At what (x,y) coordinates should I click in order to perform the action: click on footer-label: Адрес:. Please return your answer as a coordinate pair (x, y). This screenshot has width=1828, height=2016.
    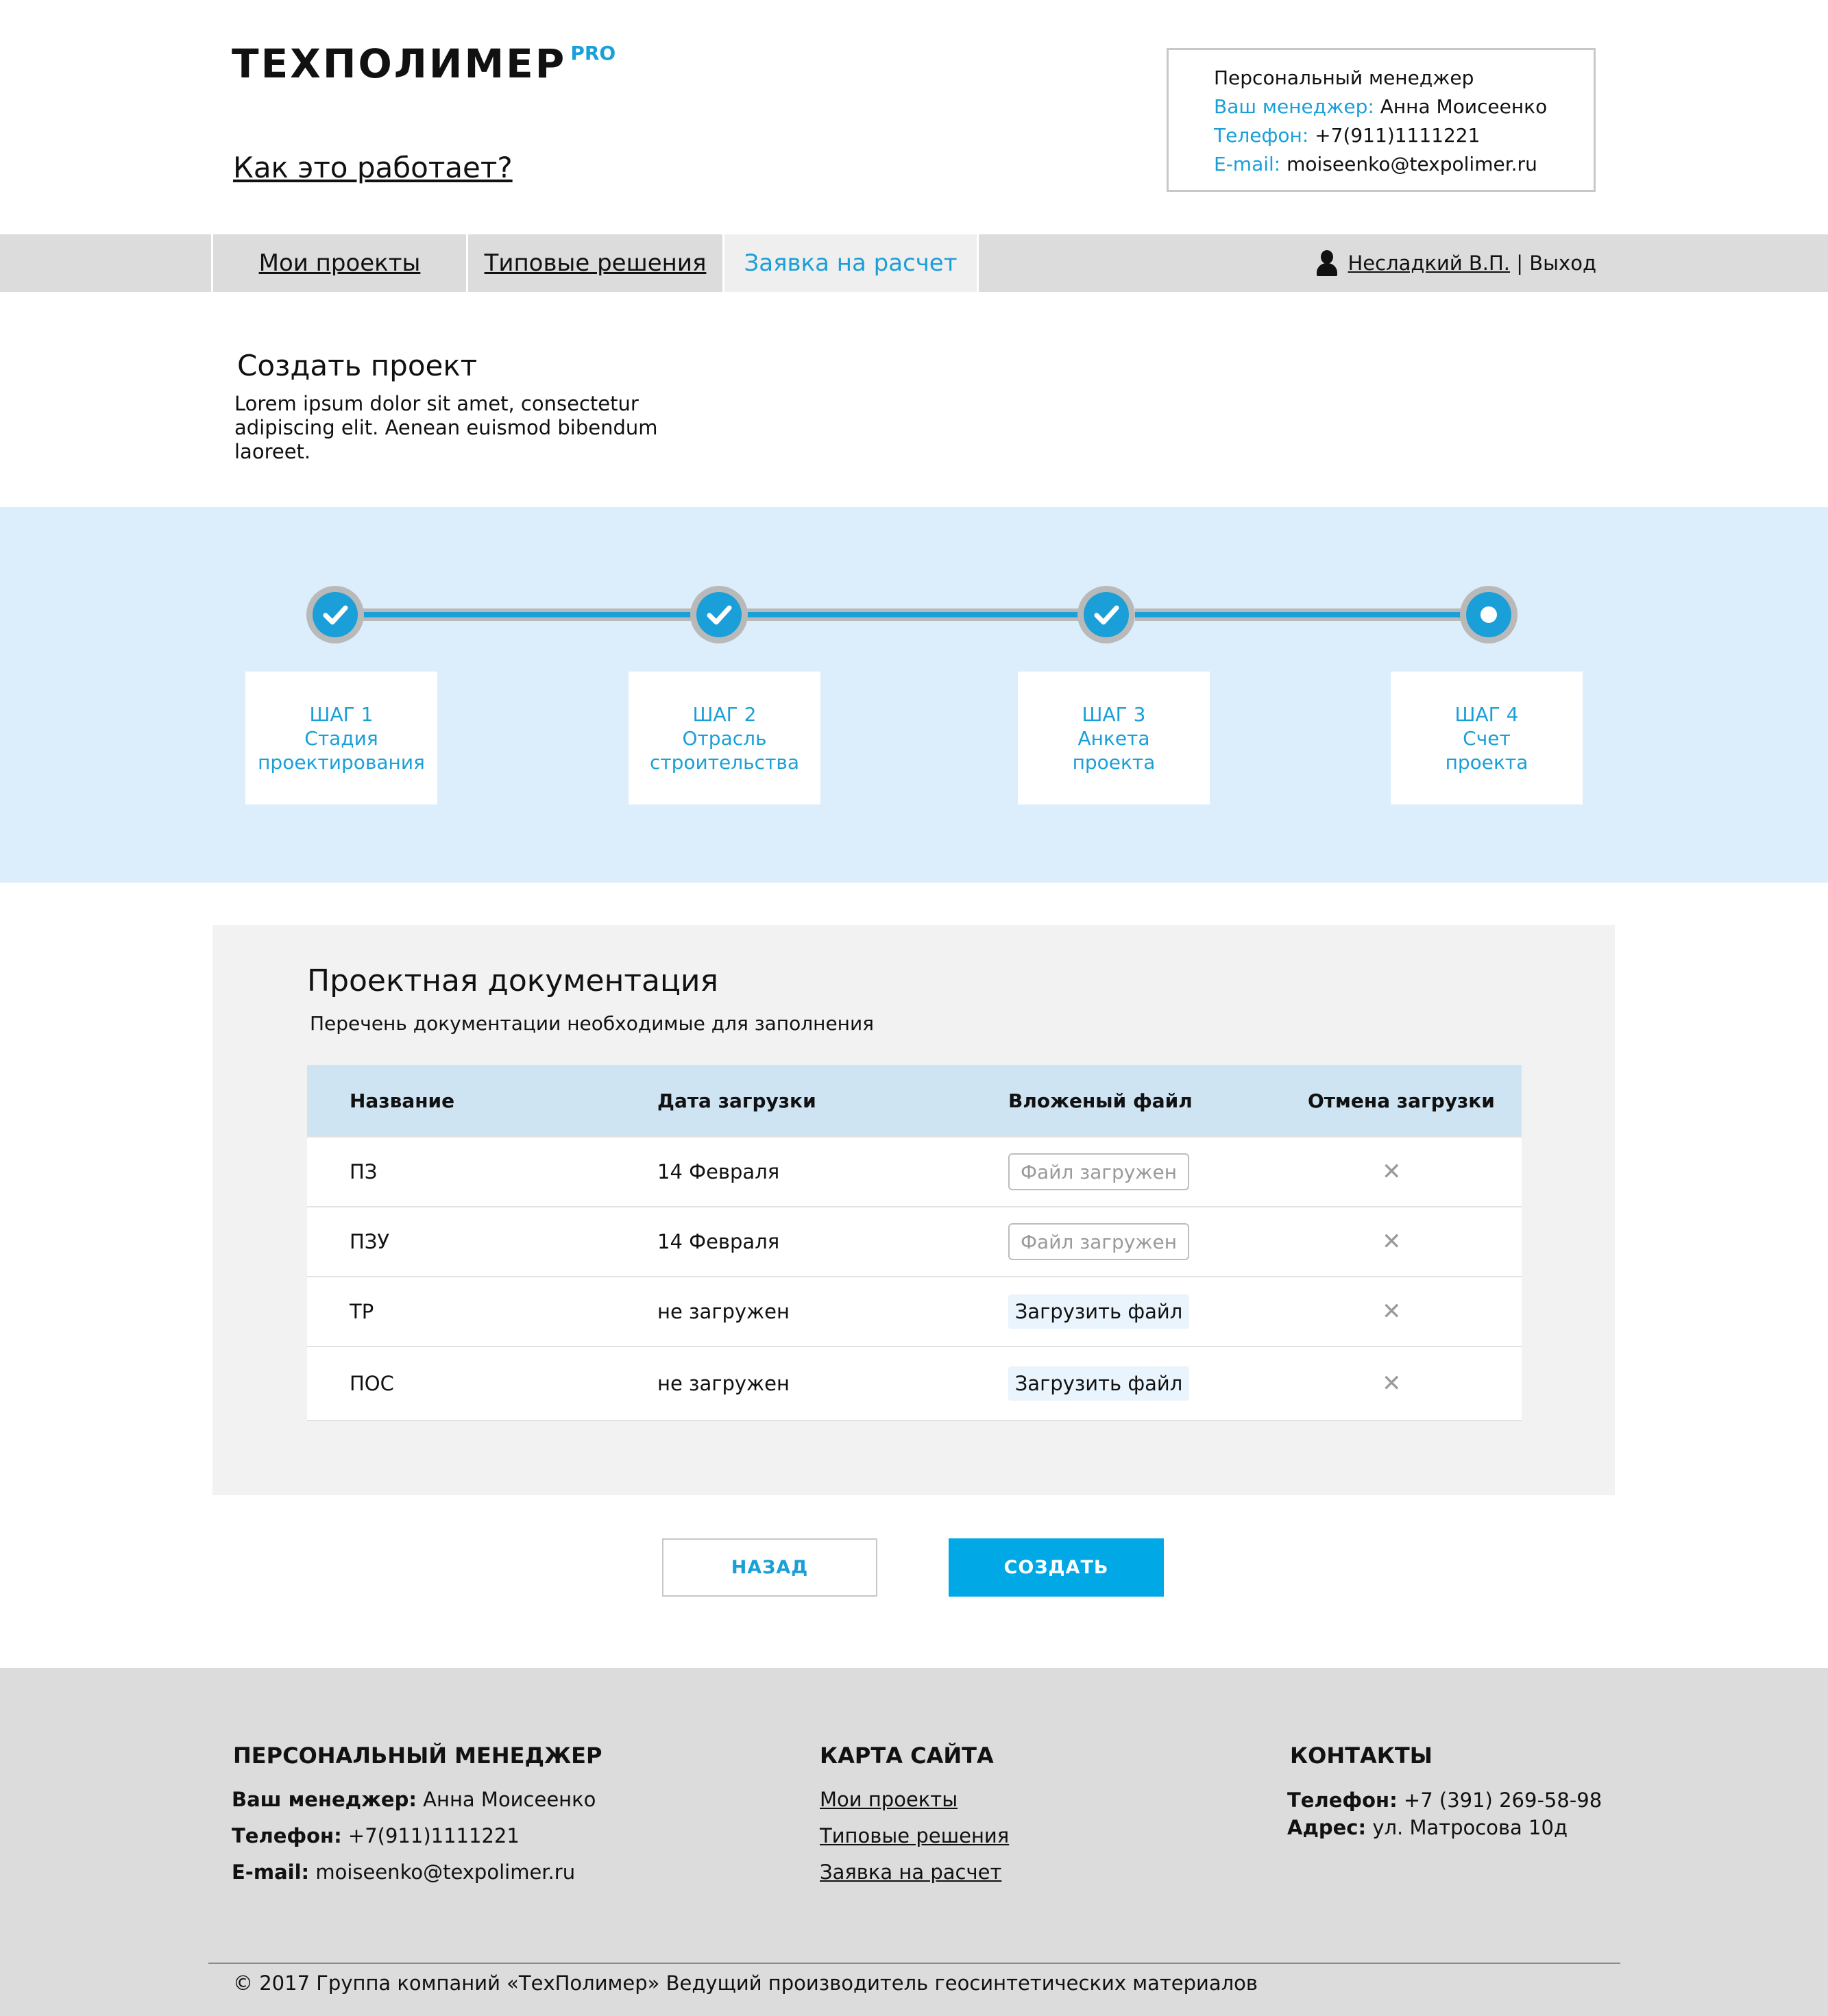
    Looking at the image, I should click on (1327, 1827).